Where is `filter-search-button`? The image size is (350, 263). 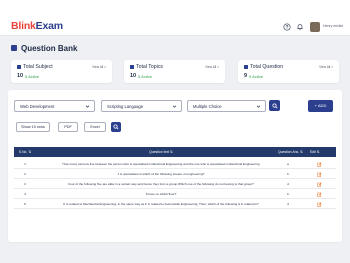 filter-search-button is located at coordinates (274, 105).